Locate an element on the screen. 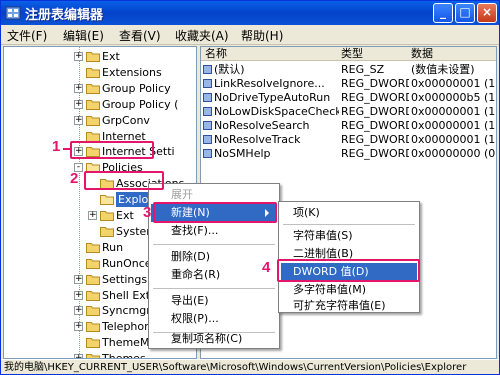 This screenshot has height=375, width=500. value-data: (数值未设置) is located at coordinates (443, 69).